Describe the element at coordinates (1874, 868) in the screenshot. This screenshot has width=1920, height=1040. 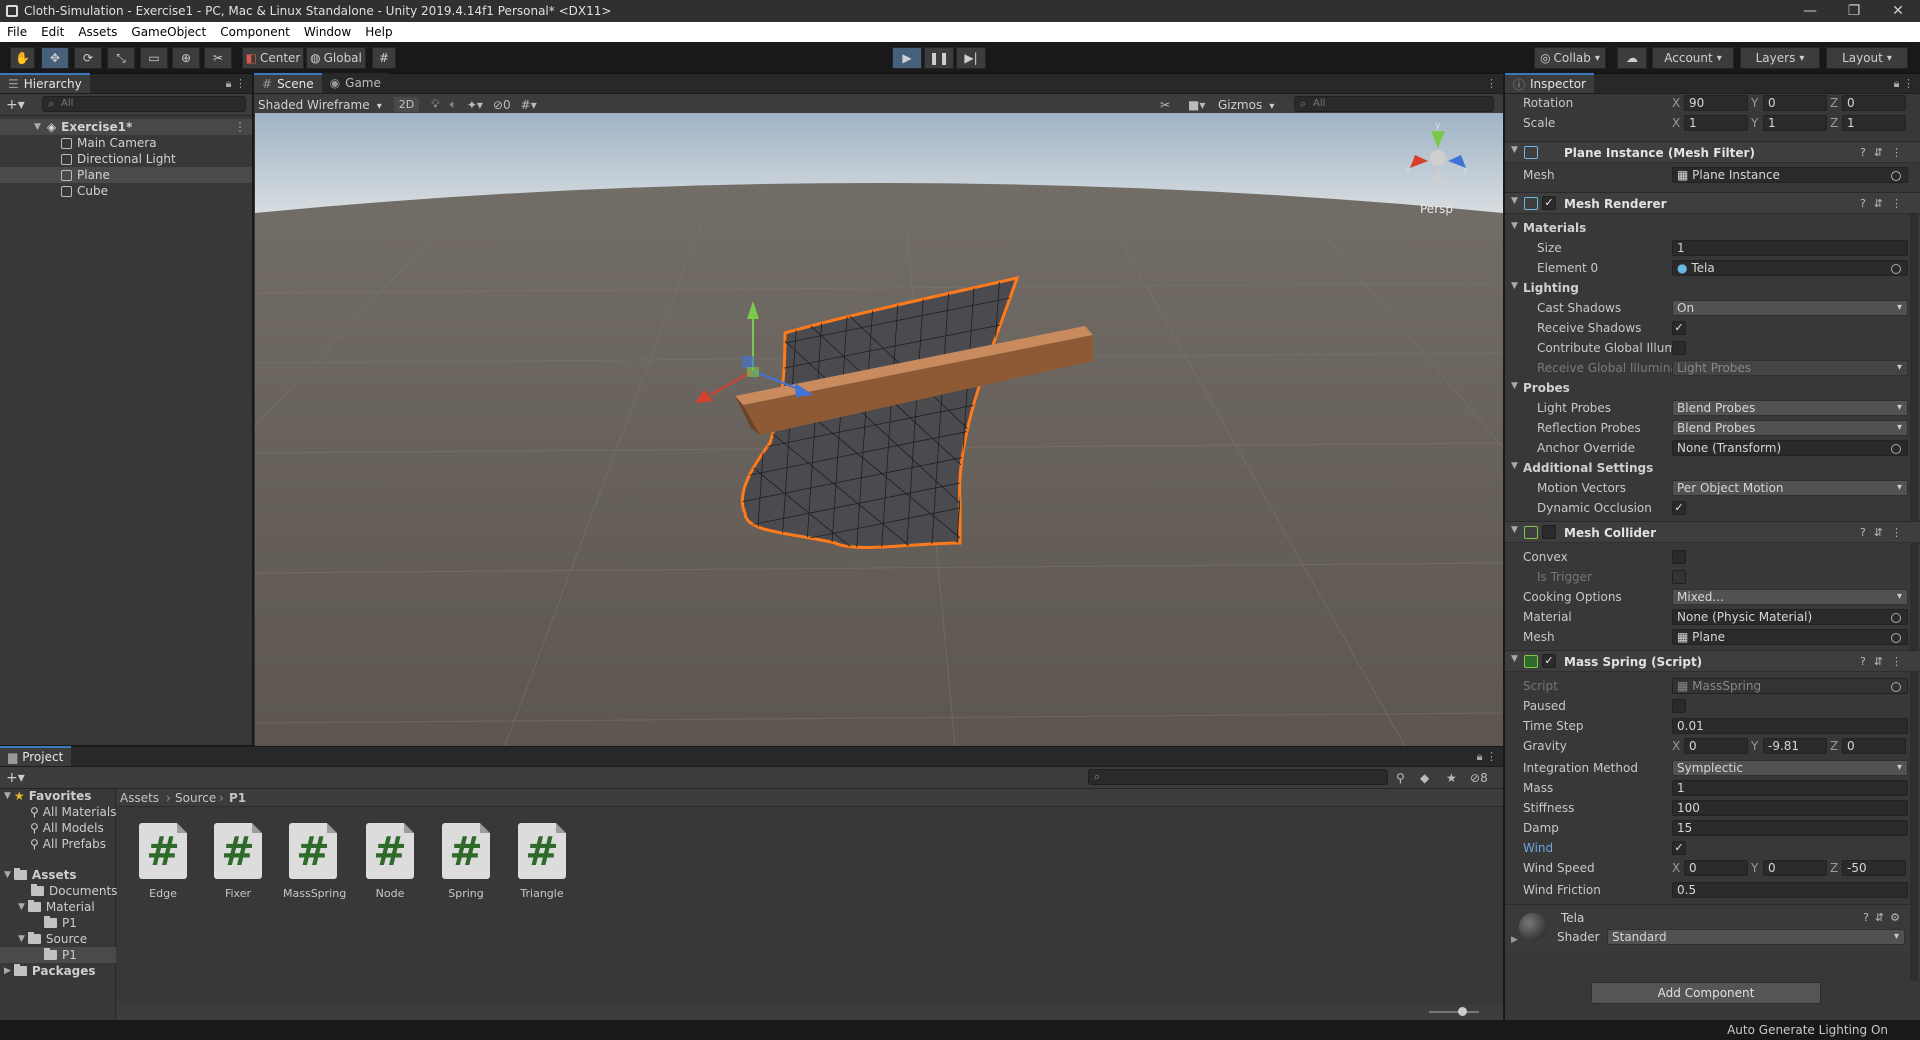
I see `wind-speed-z-field: -50` at that location.